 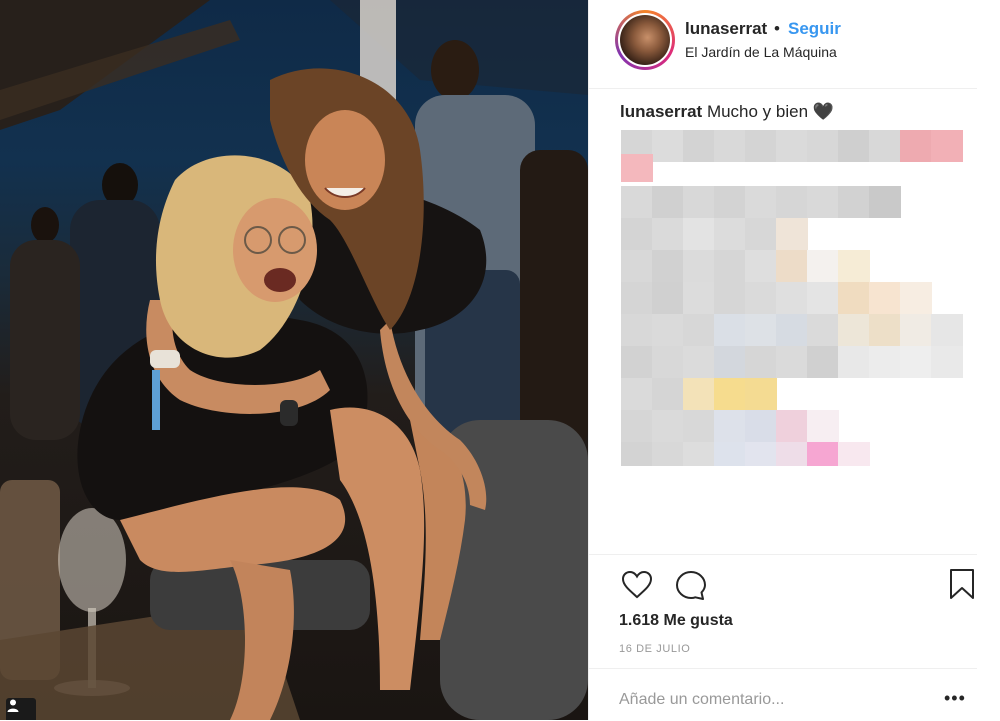 I want to click on avatar-frame, so click(x=645, y=40).